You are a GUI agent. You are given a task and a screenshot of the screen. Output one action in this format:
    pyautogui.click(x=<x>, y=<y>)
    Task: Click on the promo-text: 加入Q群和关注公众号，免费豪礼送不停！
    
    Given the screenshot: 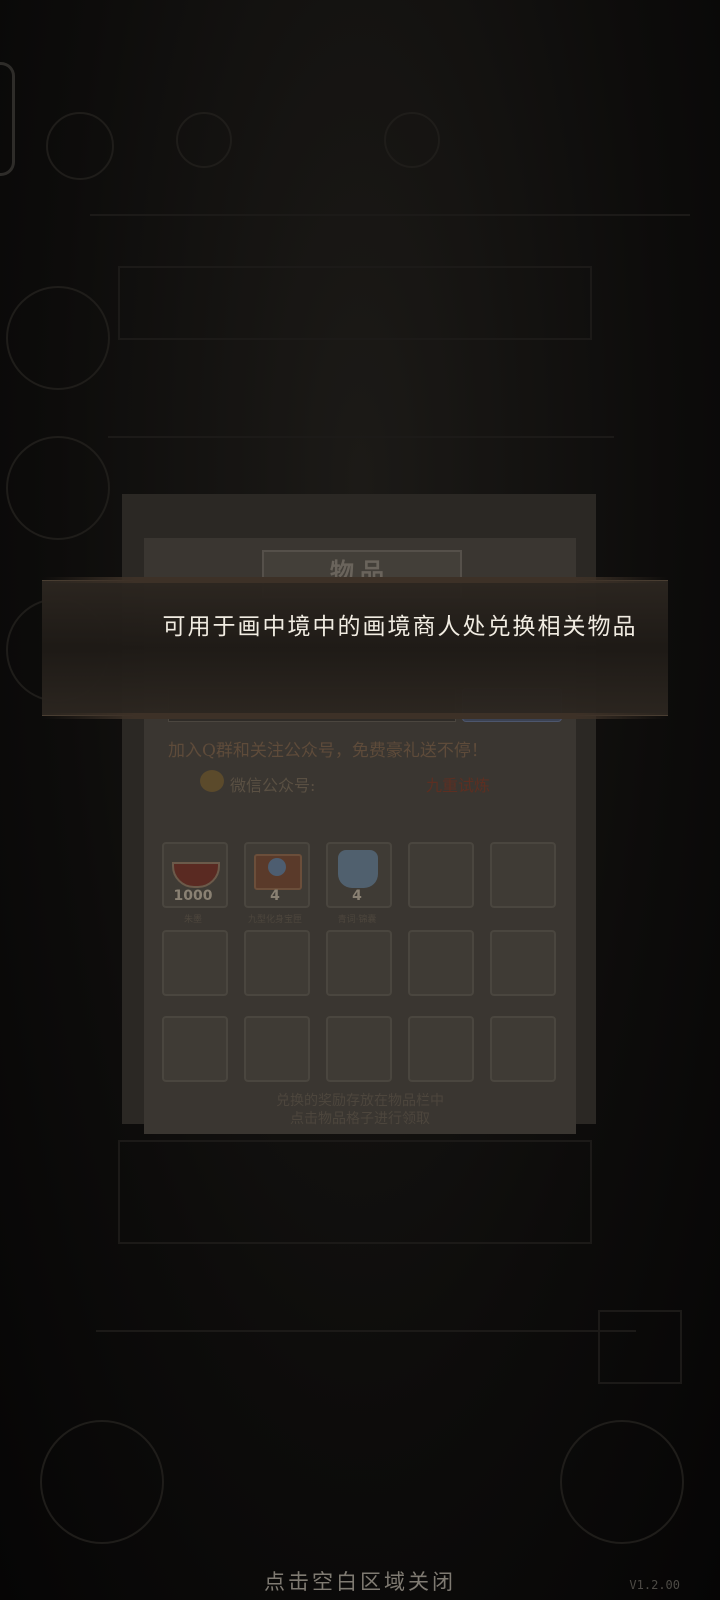 What is the action you would take?
    pyautogui.click(x=328, y=751)
    